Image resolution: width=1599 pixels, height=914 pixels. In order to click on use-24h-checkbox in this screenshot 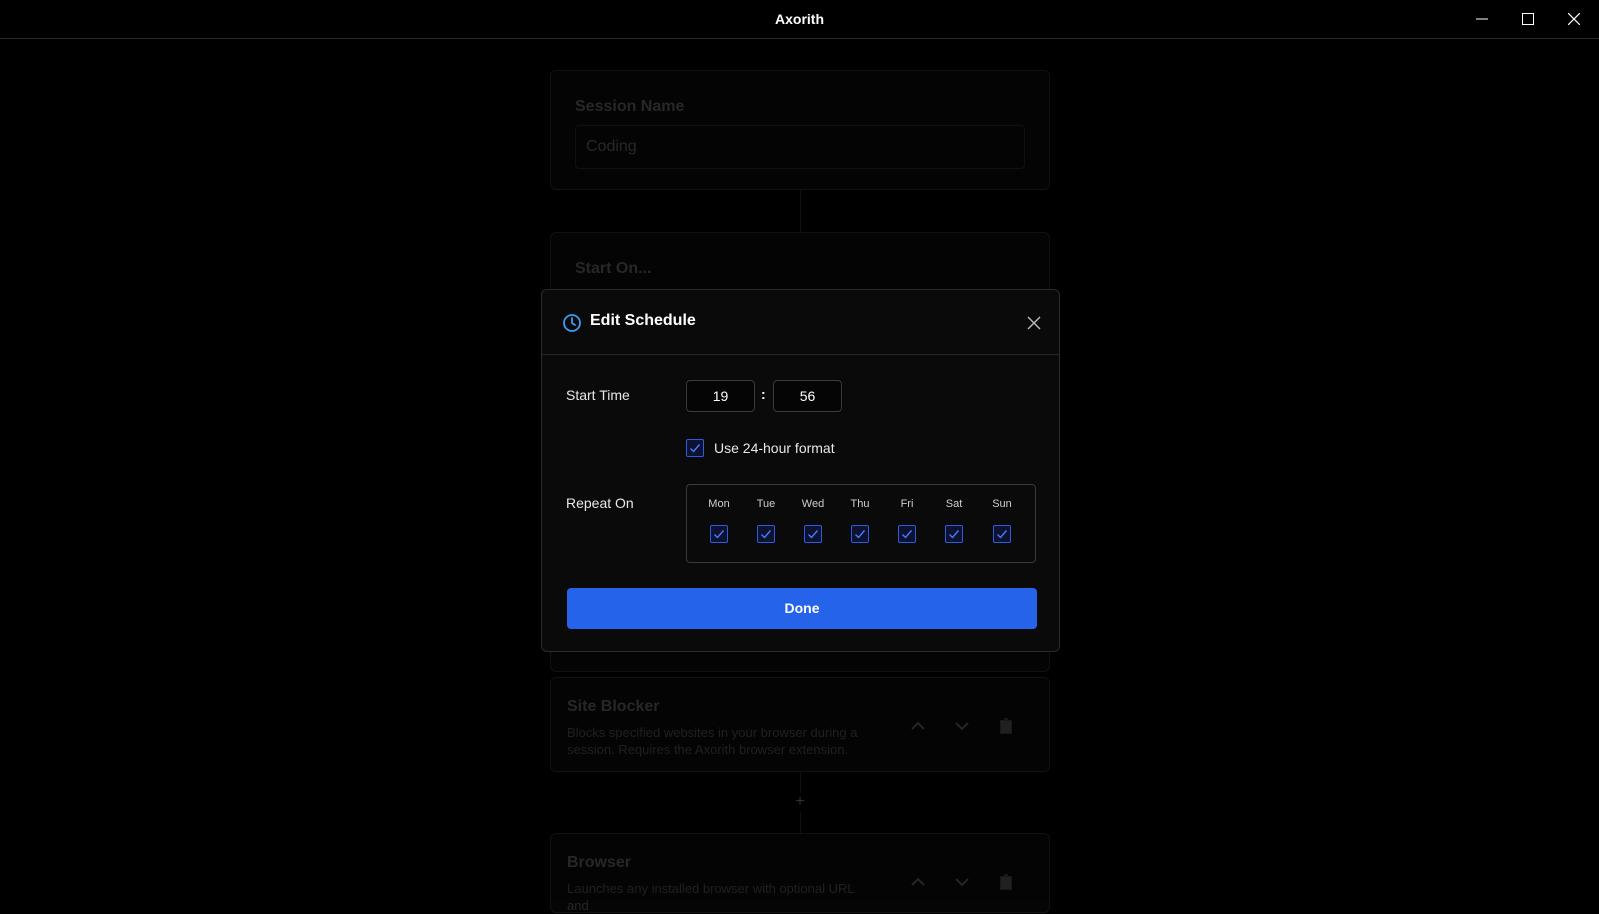, I will do `click(695, 448)`.